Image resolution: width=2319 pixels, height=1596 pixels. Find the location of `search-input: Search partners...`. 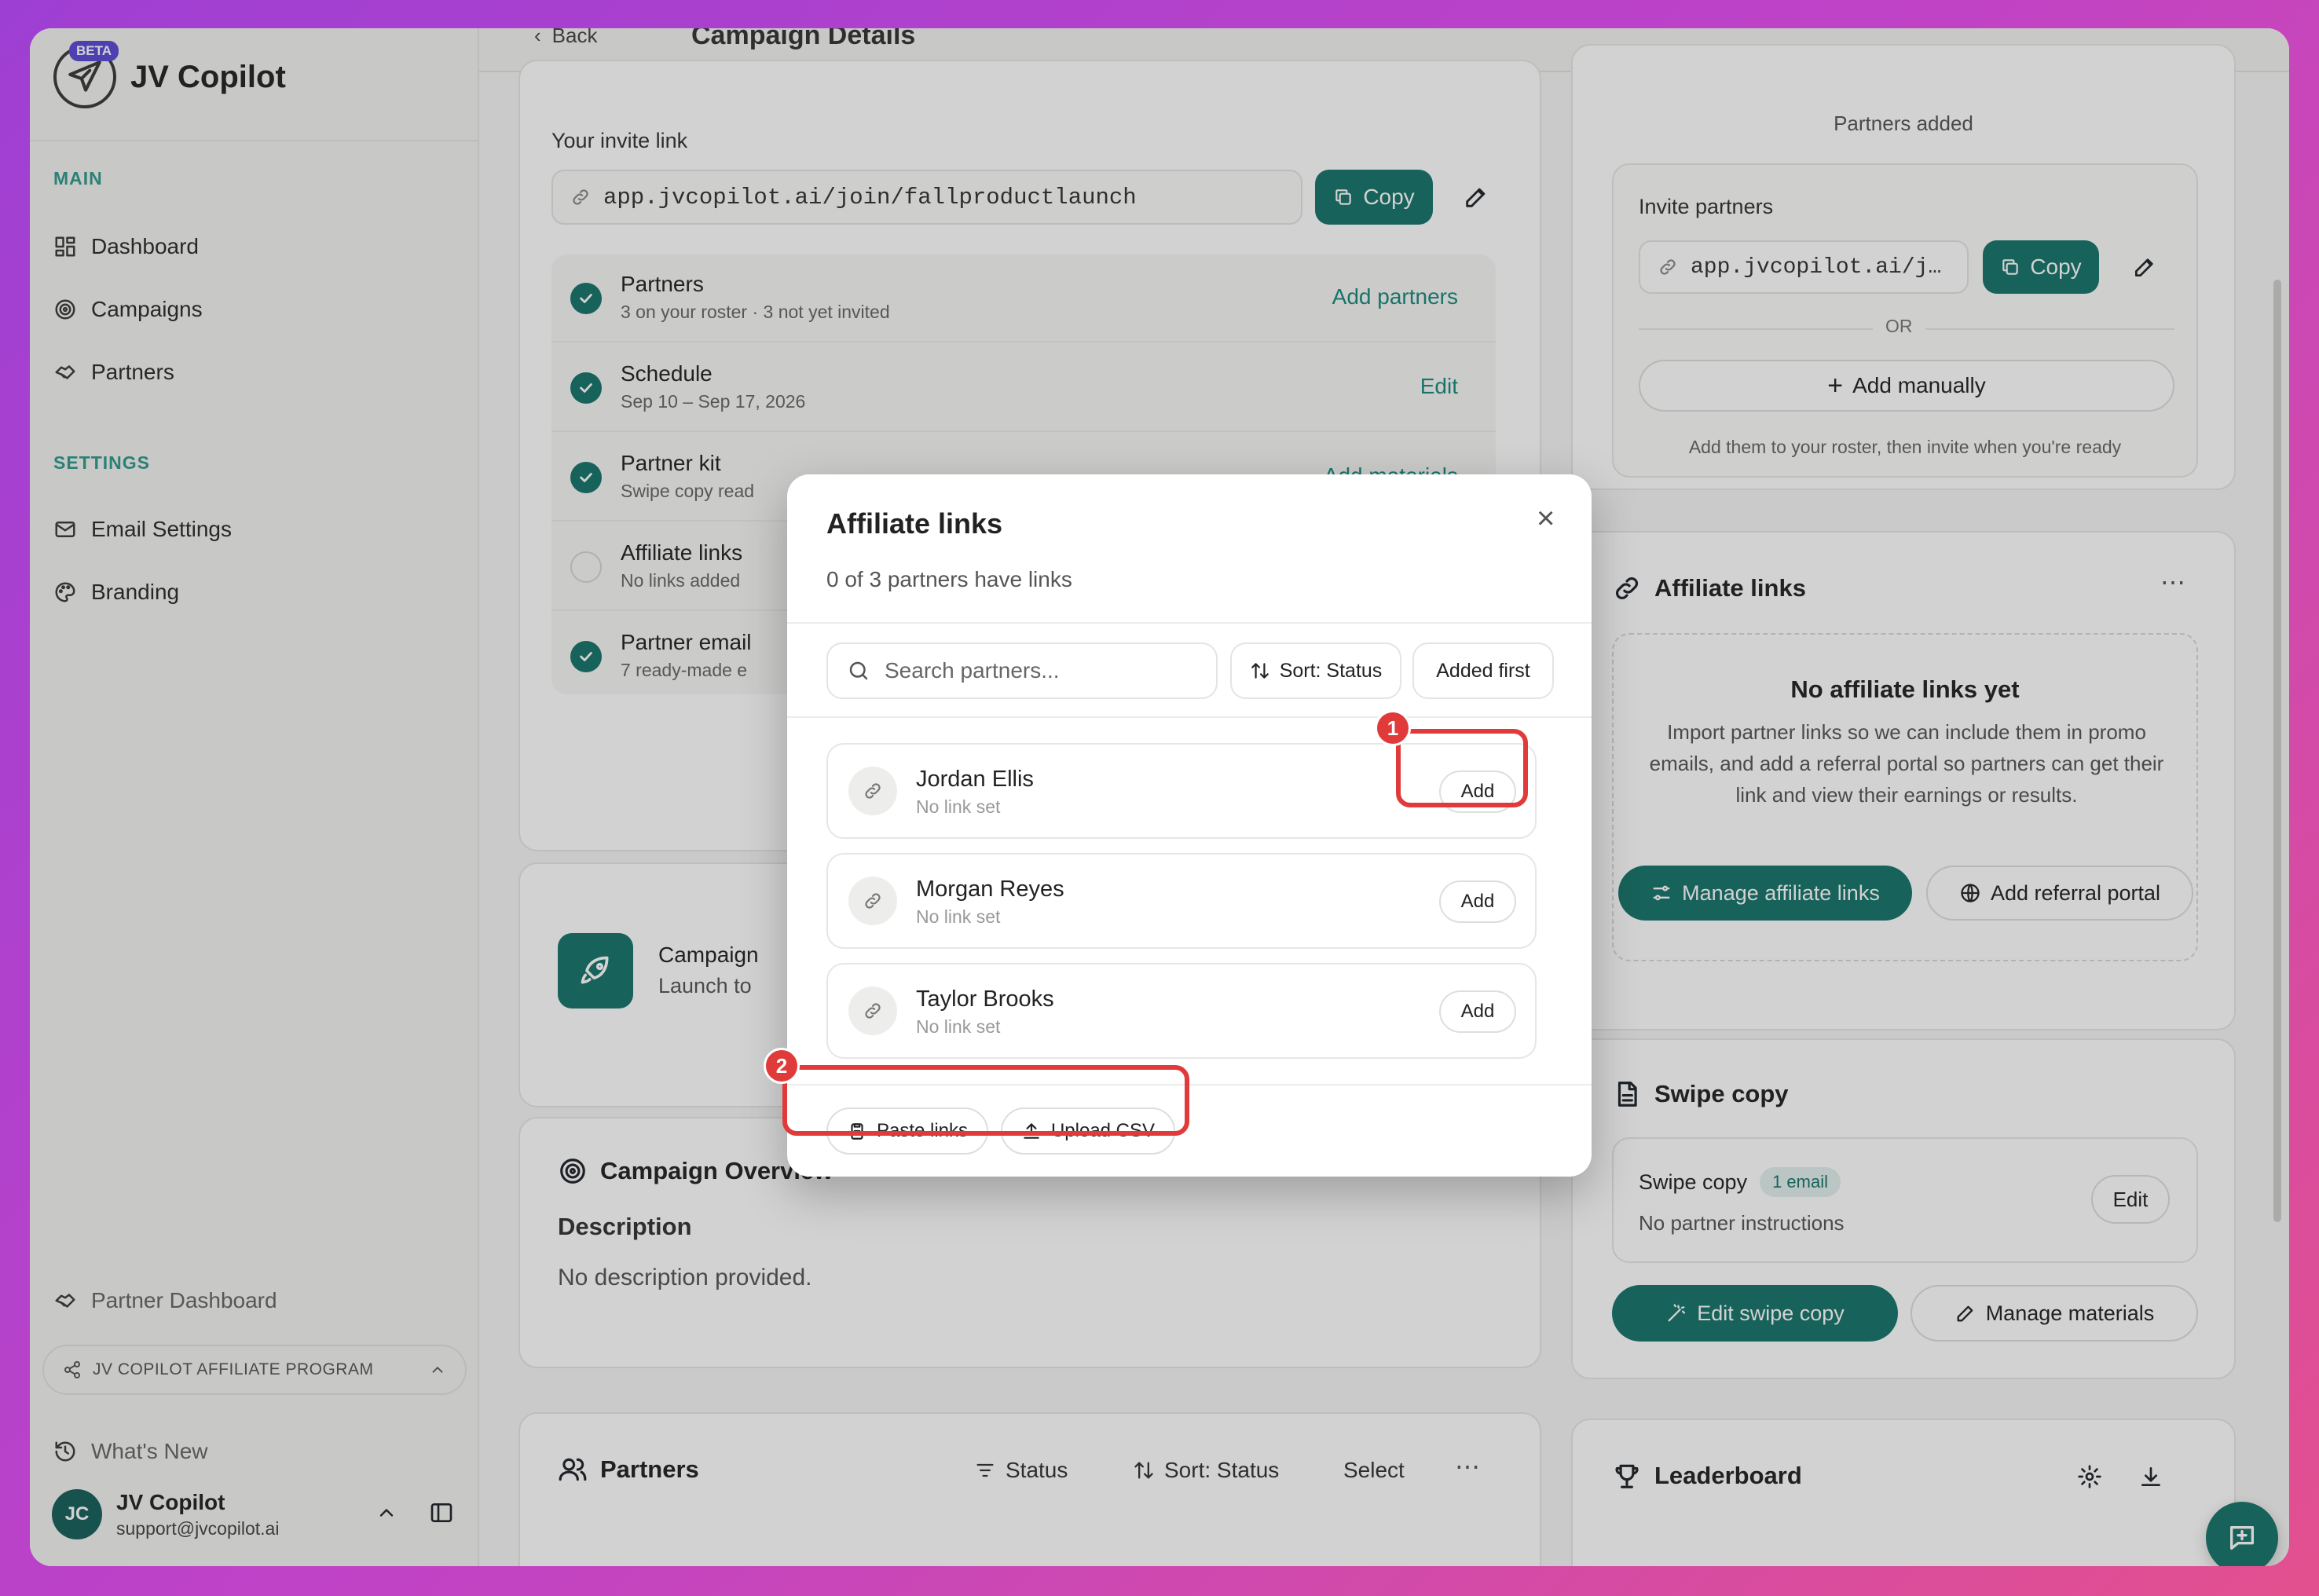

search-input: Search partners... is located at coordinates (1022, 670).